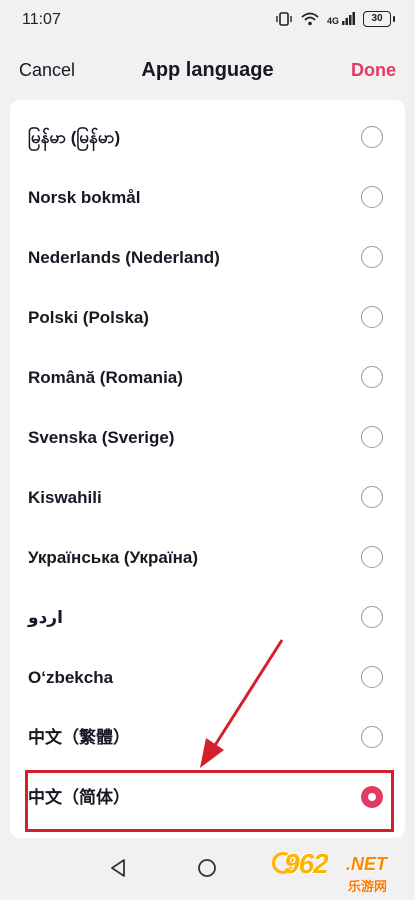  What do you see at coordinates (284, 19) in the screenshot?
I see `vibrate-icon` at bounding box center [284, 19].